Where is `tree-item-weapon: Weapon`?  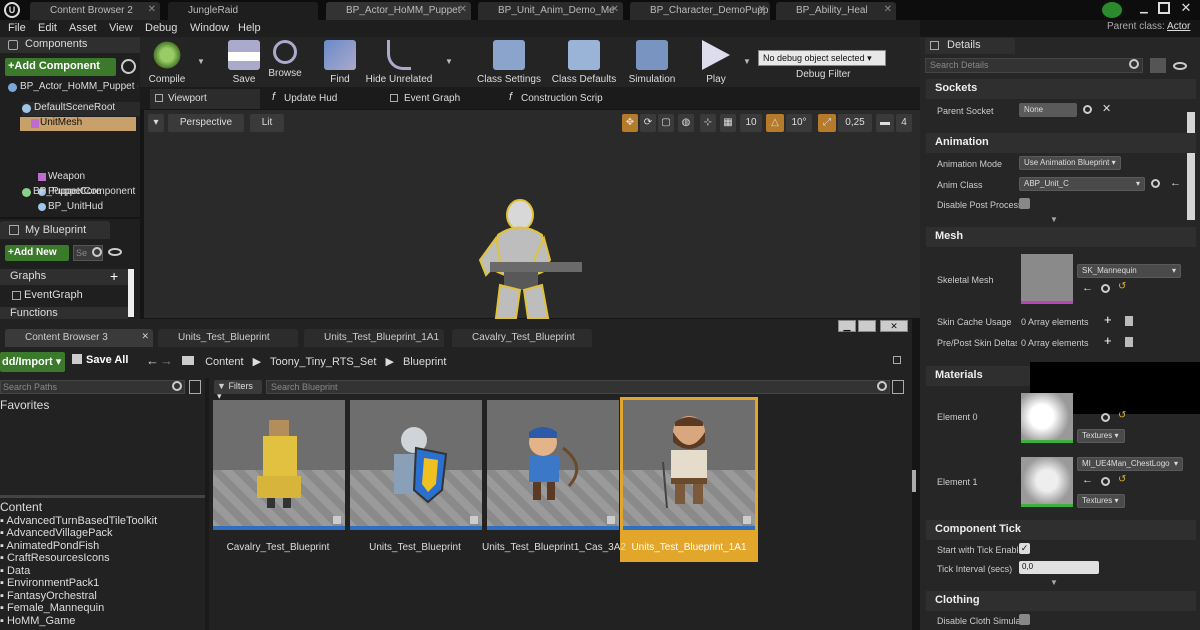 tree-item-weapon: Weapon is located at coordinates (66, 176).